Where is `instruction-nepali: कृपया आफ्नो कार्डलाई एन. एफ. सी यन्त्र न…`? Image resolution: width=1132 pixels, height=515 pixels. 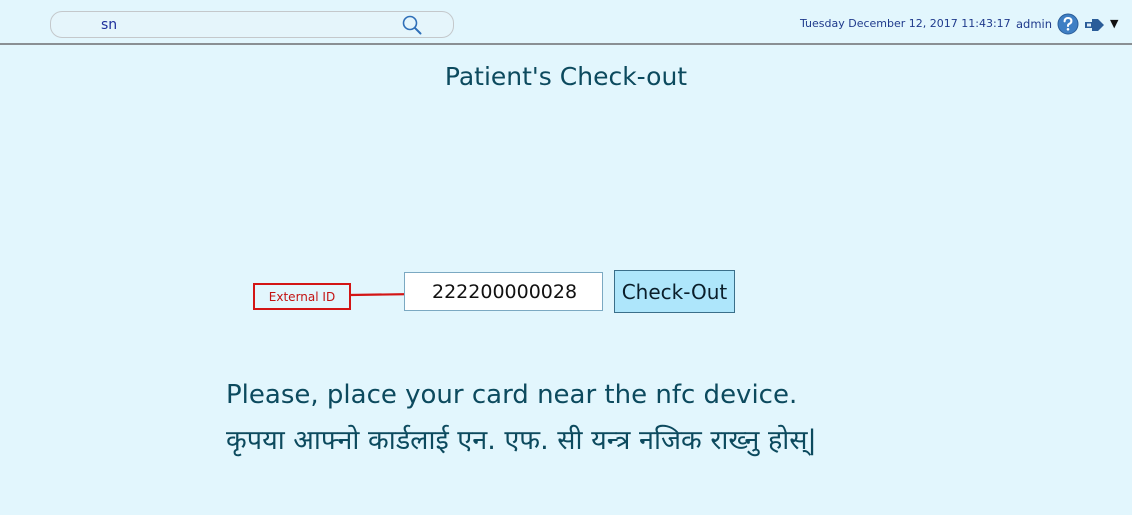
instruction-nepali: कृपया आफ्नो कार्डलाई एन. एफ. सी यन्त्र न… is located at coordinates (521, 440).